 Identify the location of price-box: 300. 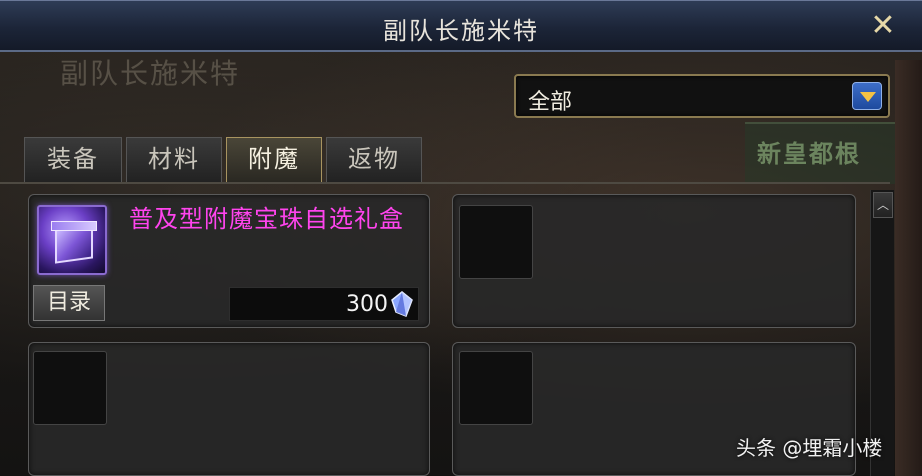
(324, 304).